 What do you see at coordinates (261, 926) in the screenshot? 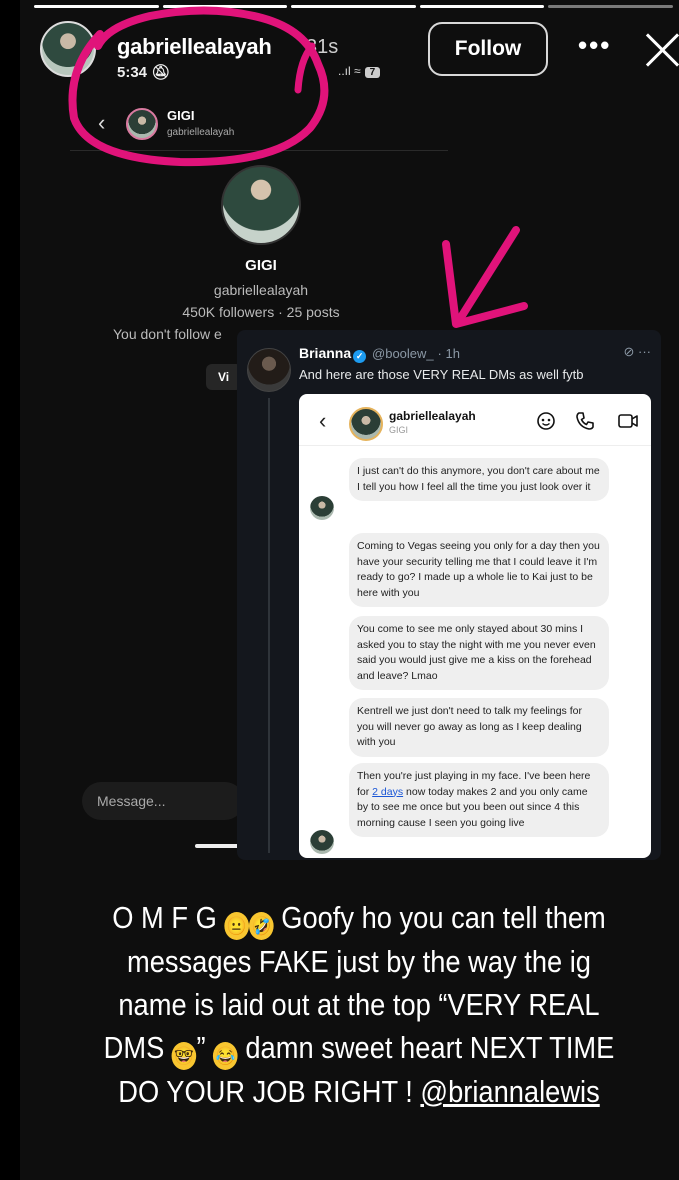
I see `rofl-emoji: 🤣` at bounding box center [261, 926].